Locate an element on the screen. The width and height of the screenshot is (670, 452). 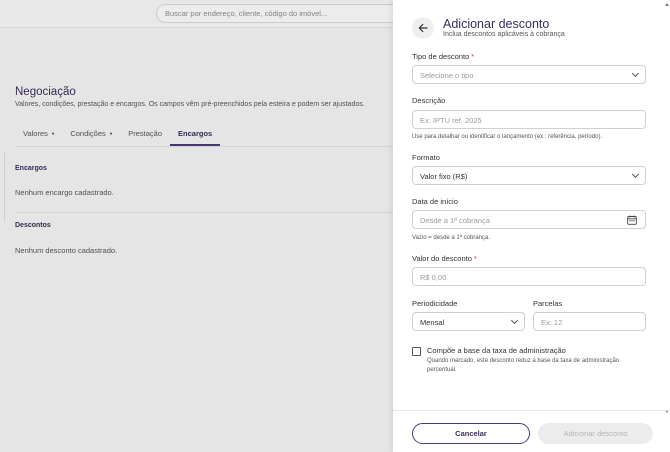
format-label: Formato is located at coordinates (426, 157).